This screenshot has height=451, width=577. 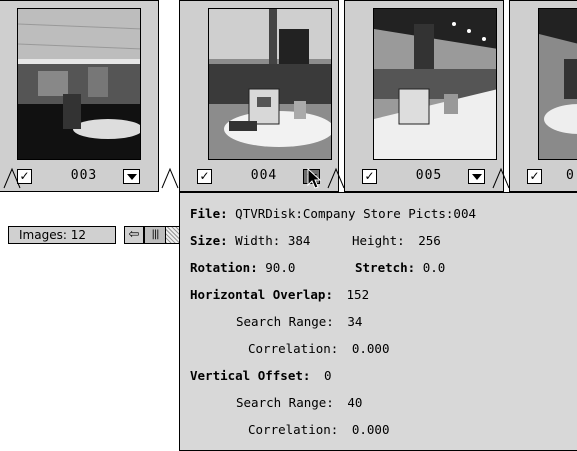 I want to click on frame-003: ✓ 003, so click(x=79, y=96).